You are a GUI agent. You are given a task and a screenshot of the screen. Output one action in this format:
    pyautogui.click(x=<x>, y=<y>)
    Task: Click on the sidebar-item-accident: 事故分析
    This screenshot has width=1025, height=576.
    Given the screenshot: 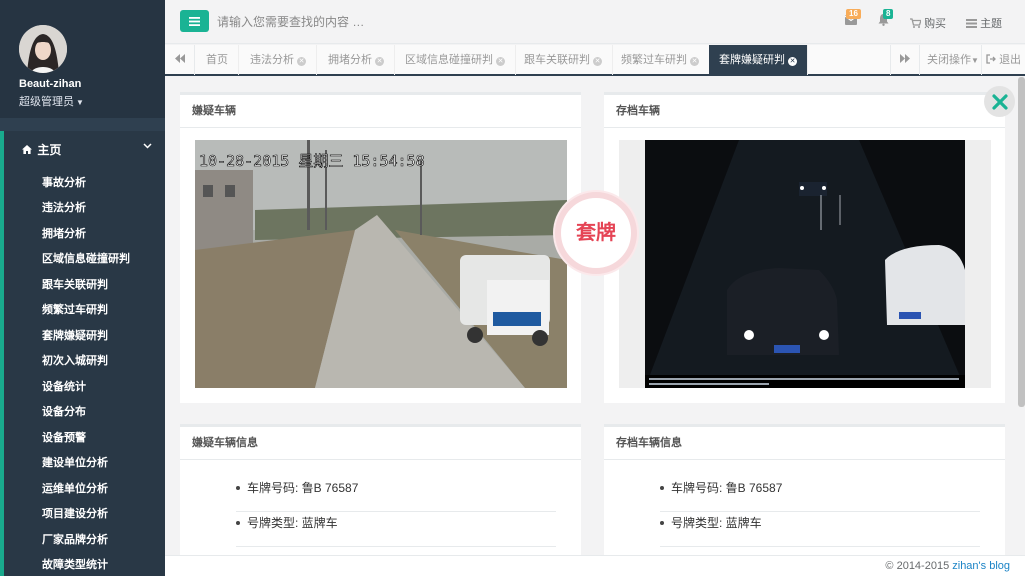 What is the action you would take?
    pyautogui.click(x=64, y=182)
    